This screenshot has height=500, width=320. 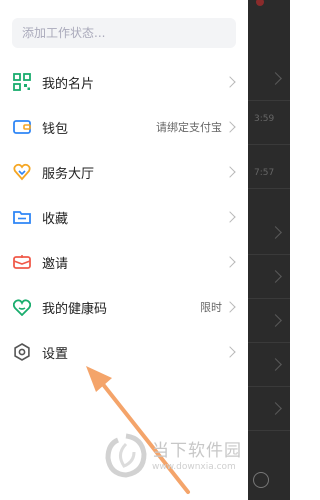 What do you see at coordinates (22, 217) in the screenshot?
I see `favorites-icon` at bounding box center [22, 217].